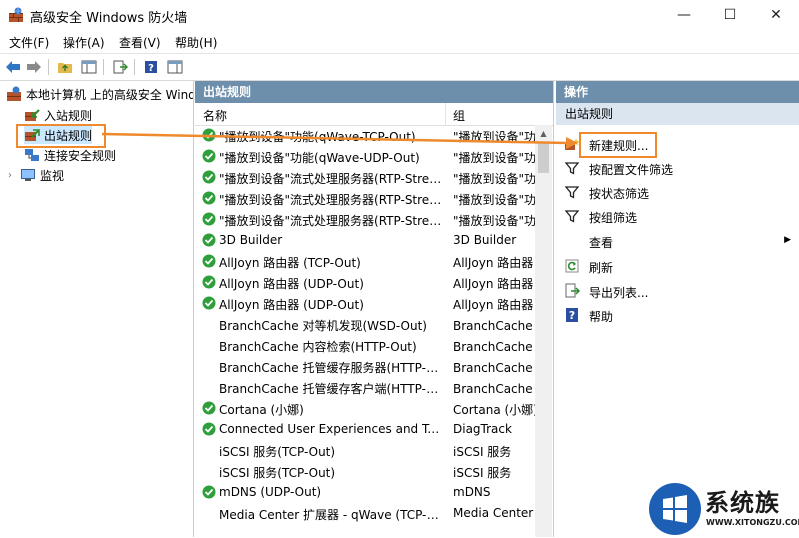 This screenshot has height=538, width=799. I want to click on annotation-arrow, so click(339, 140).